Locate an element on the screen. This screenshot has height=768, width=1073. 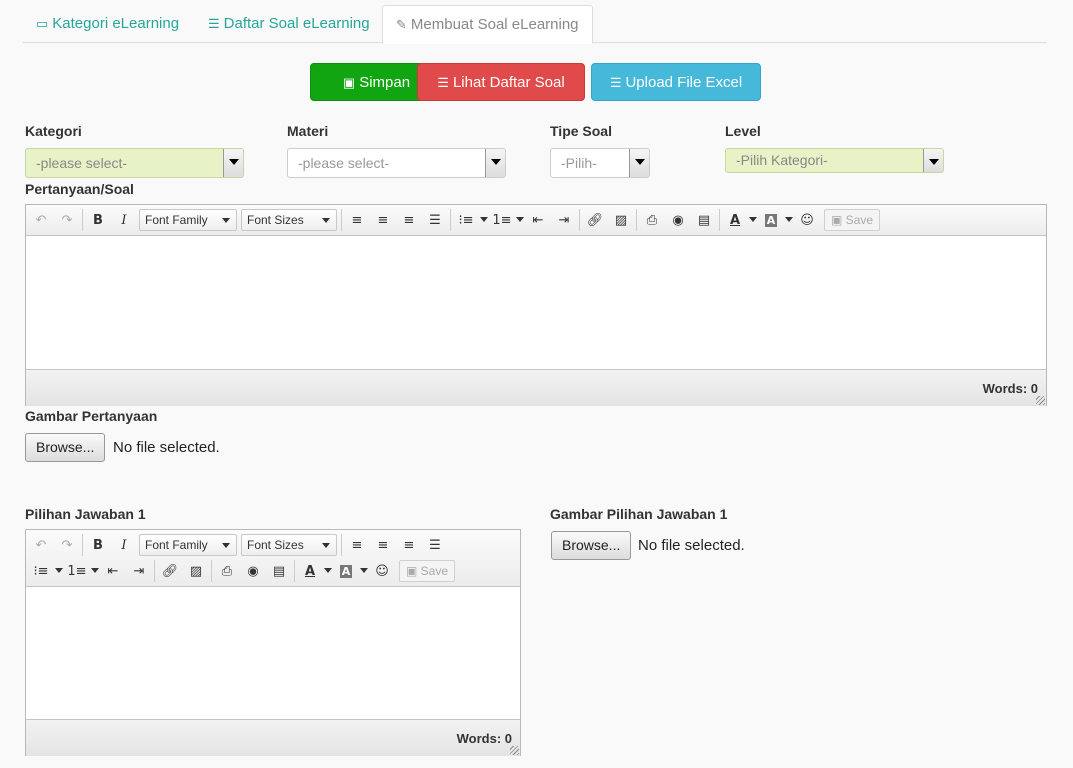
view-questions-button: ☰ Lihat Daftar Soal is located at coordinates (501, 82).